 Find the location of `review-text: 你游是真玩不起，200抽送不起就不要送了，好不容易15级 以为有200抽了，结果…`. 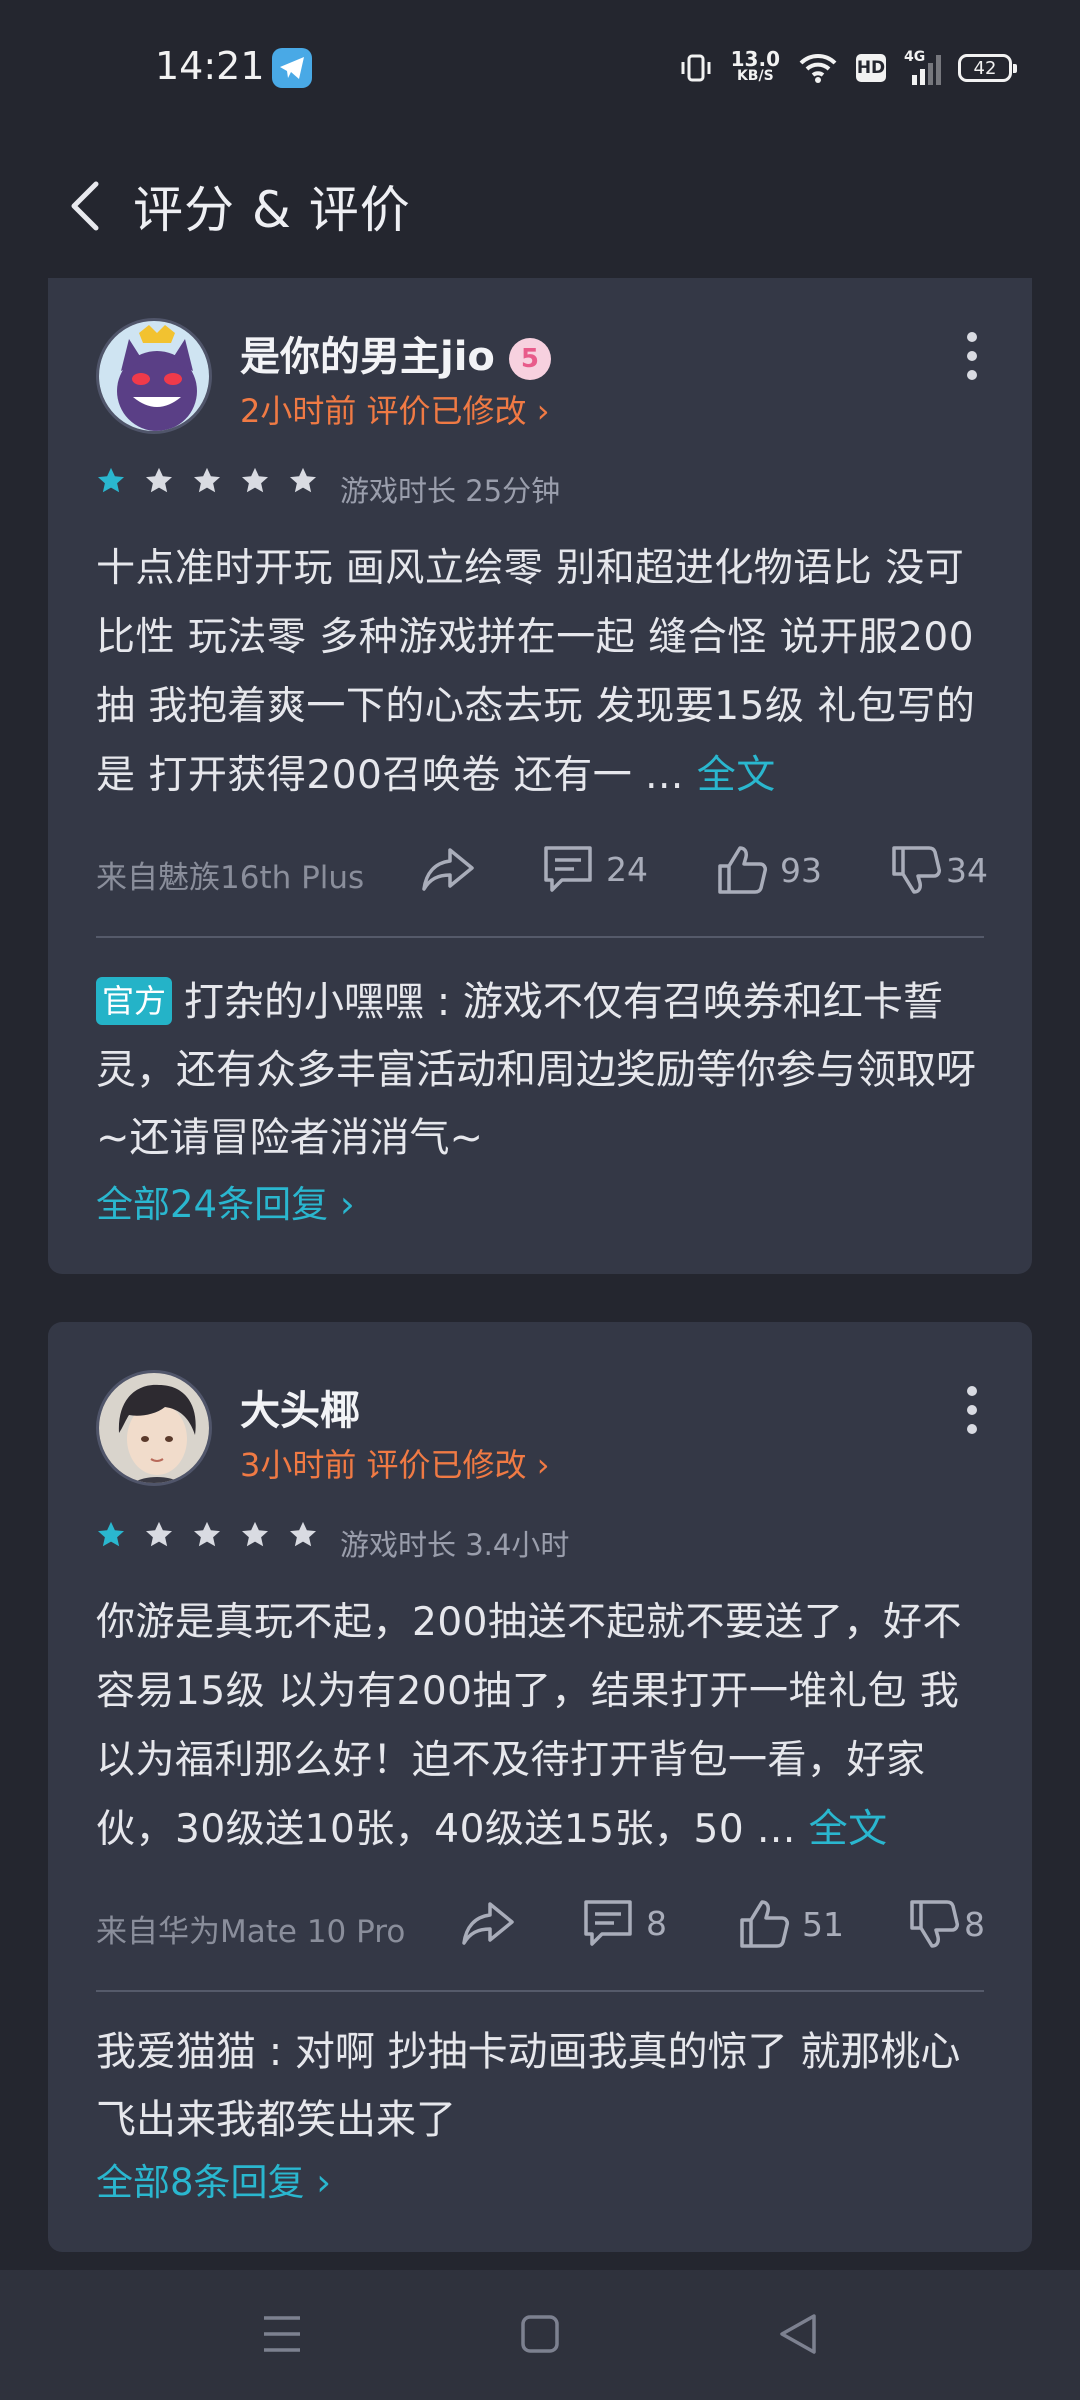

review-text: 你游是真玩不起，200抽送不起就不要送了，好不容易15级 以为有200抽了，结果… is located at coordinates (541, 1726).